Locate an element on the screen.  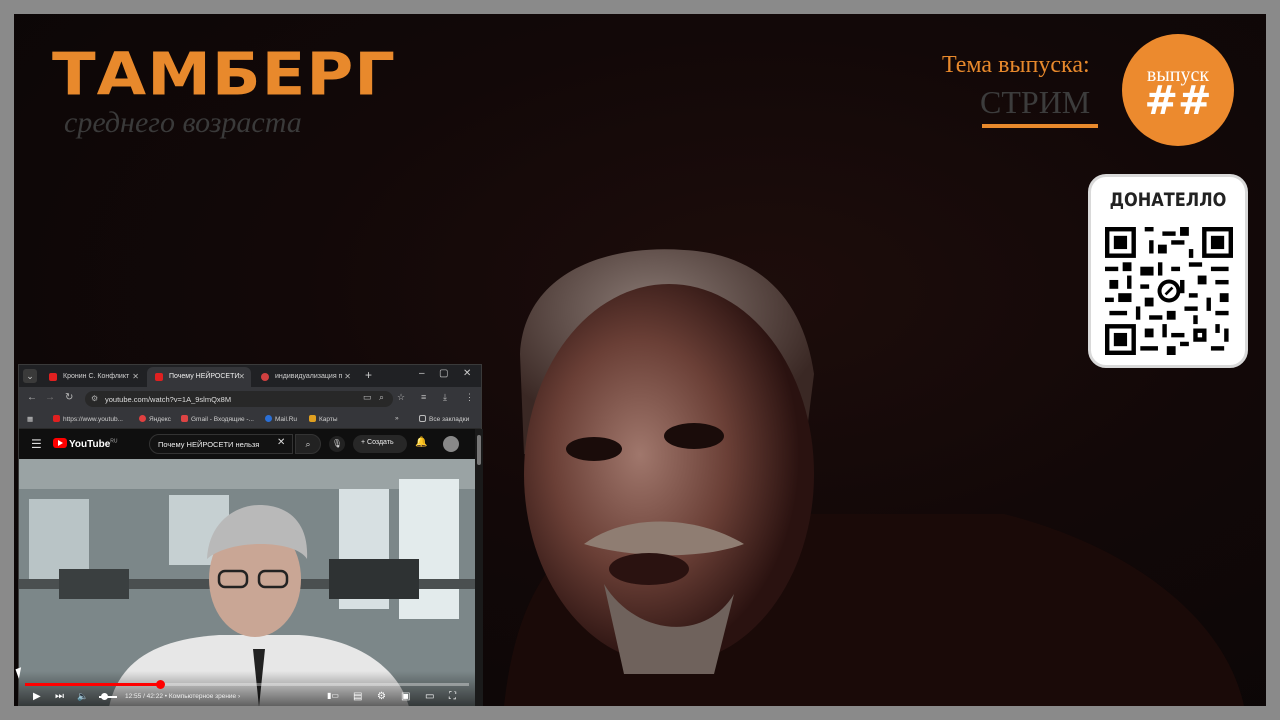
site-info-icon: ⚙ is located at coordinates (94, 398).